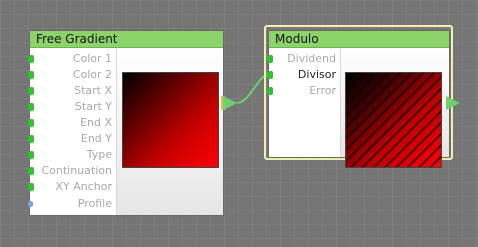 The image size is (478, 247). I want to click on node-title: Free Gradient, so click(126, 39).